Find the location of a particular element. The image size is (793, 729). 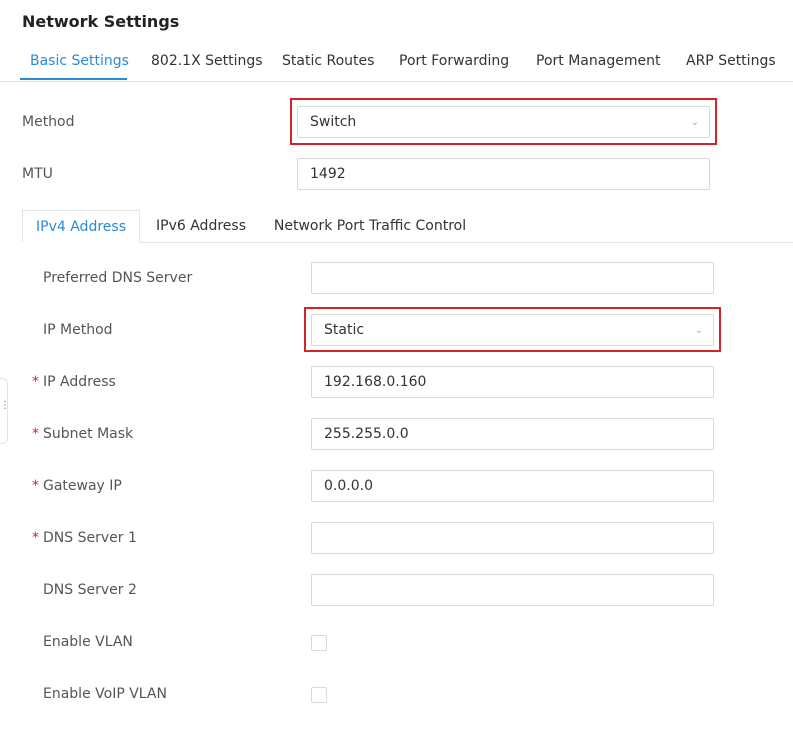

subtab-network-port-traffic-control: Network Port Traffic Control is located at coordinates (370, 226).